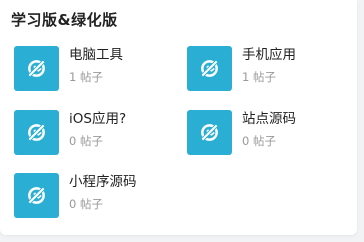  Describe the element at coordinates (64, 20) in the screenshot. I see `section-title: 学习版&绿化版` at that location.